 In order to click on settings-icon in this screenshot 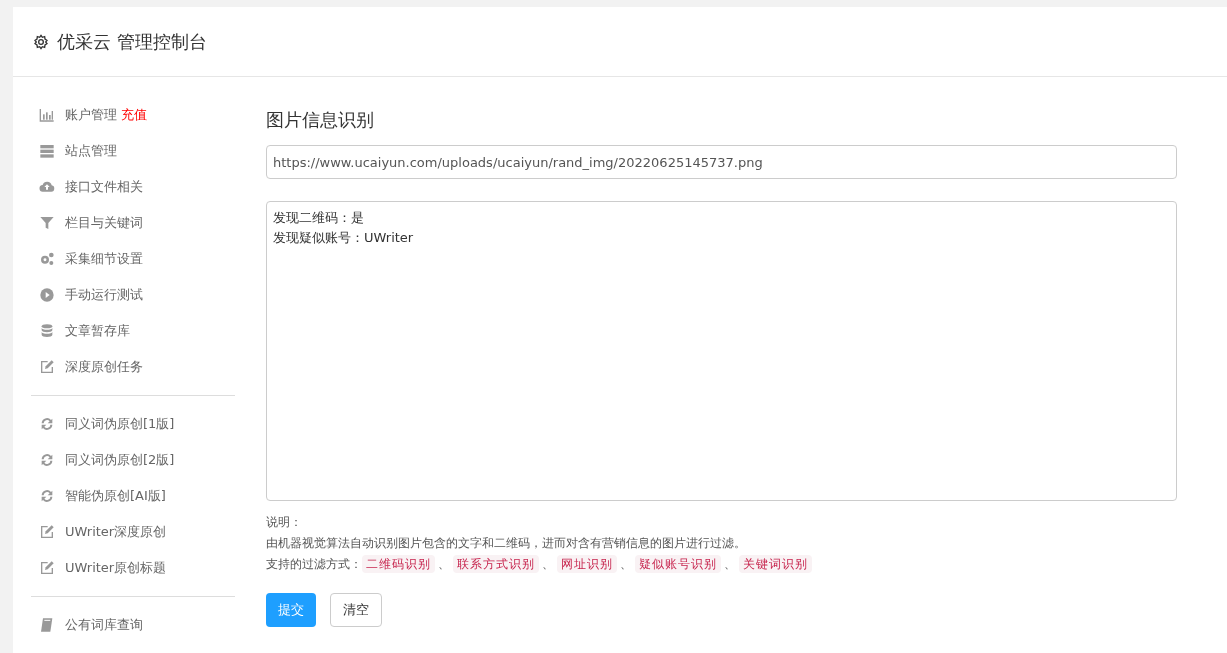, I will do `click(41, 41)`.